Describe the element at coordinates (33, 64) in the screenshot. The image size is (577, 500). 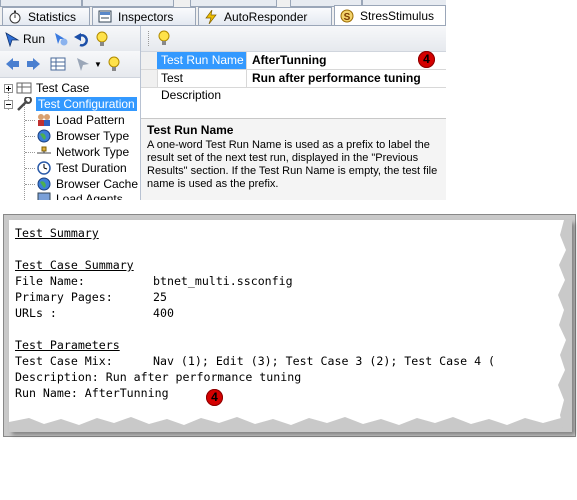
I see `forward-arrow-icon` at that location.